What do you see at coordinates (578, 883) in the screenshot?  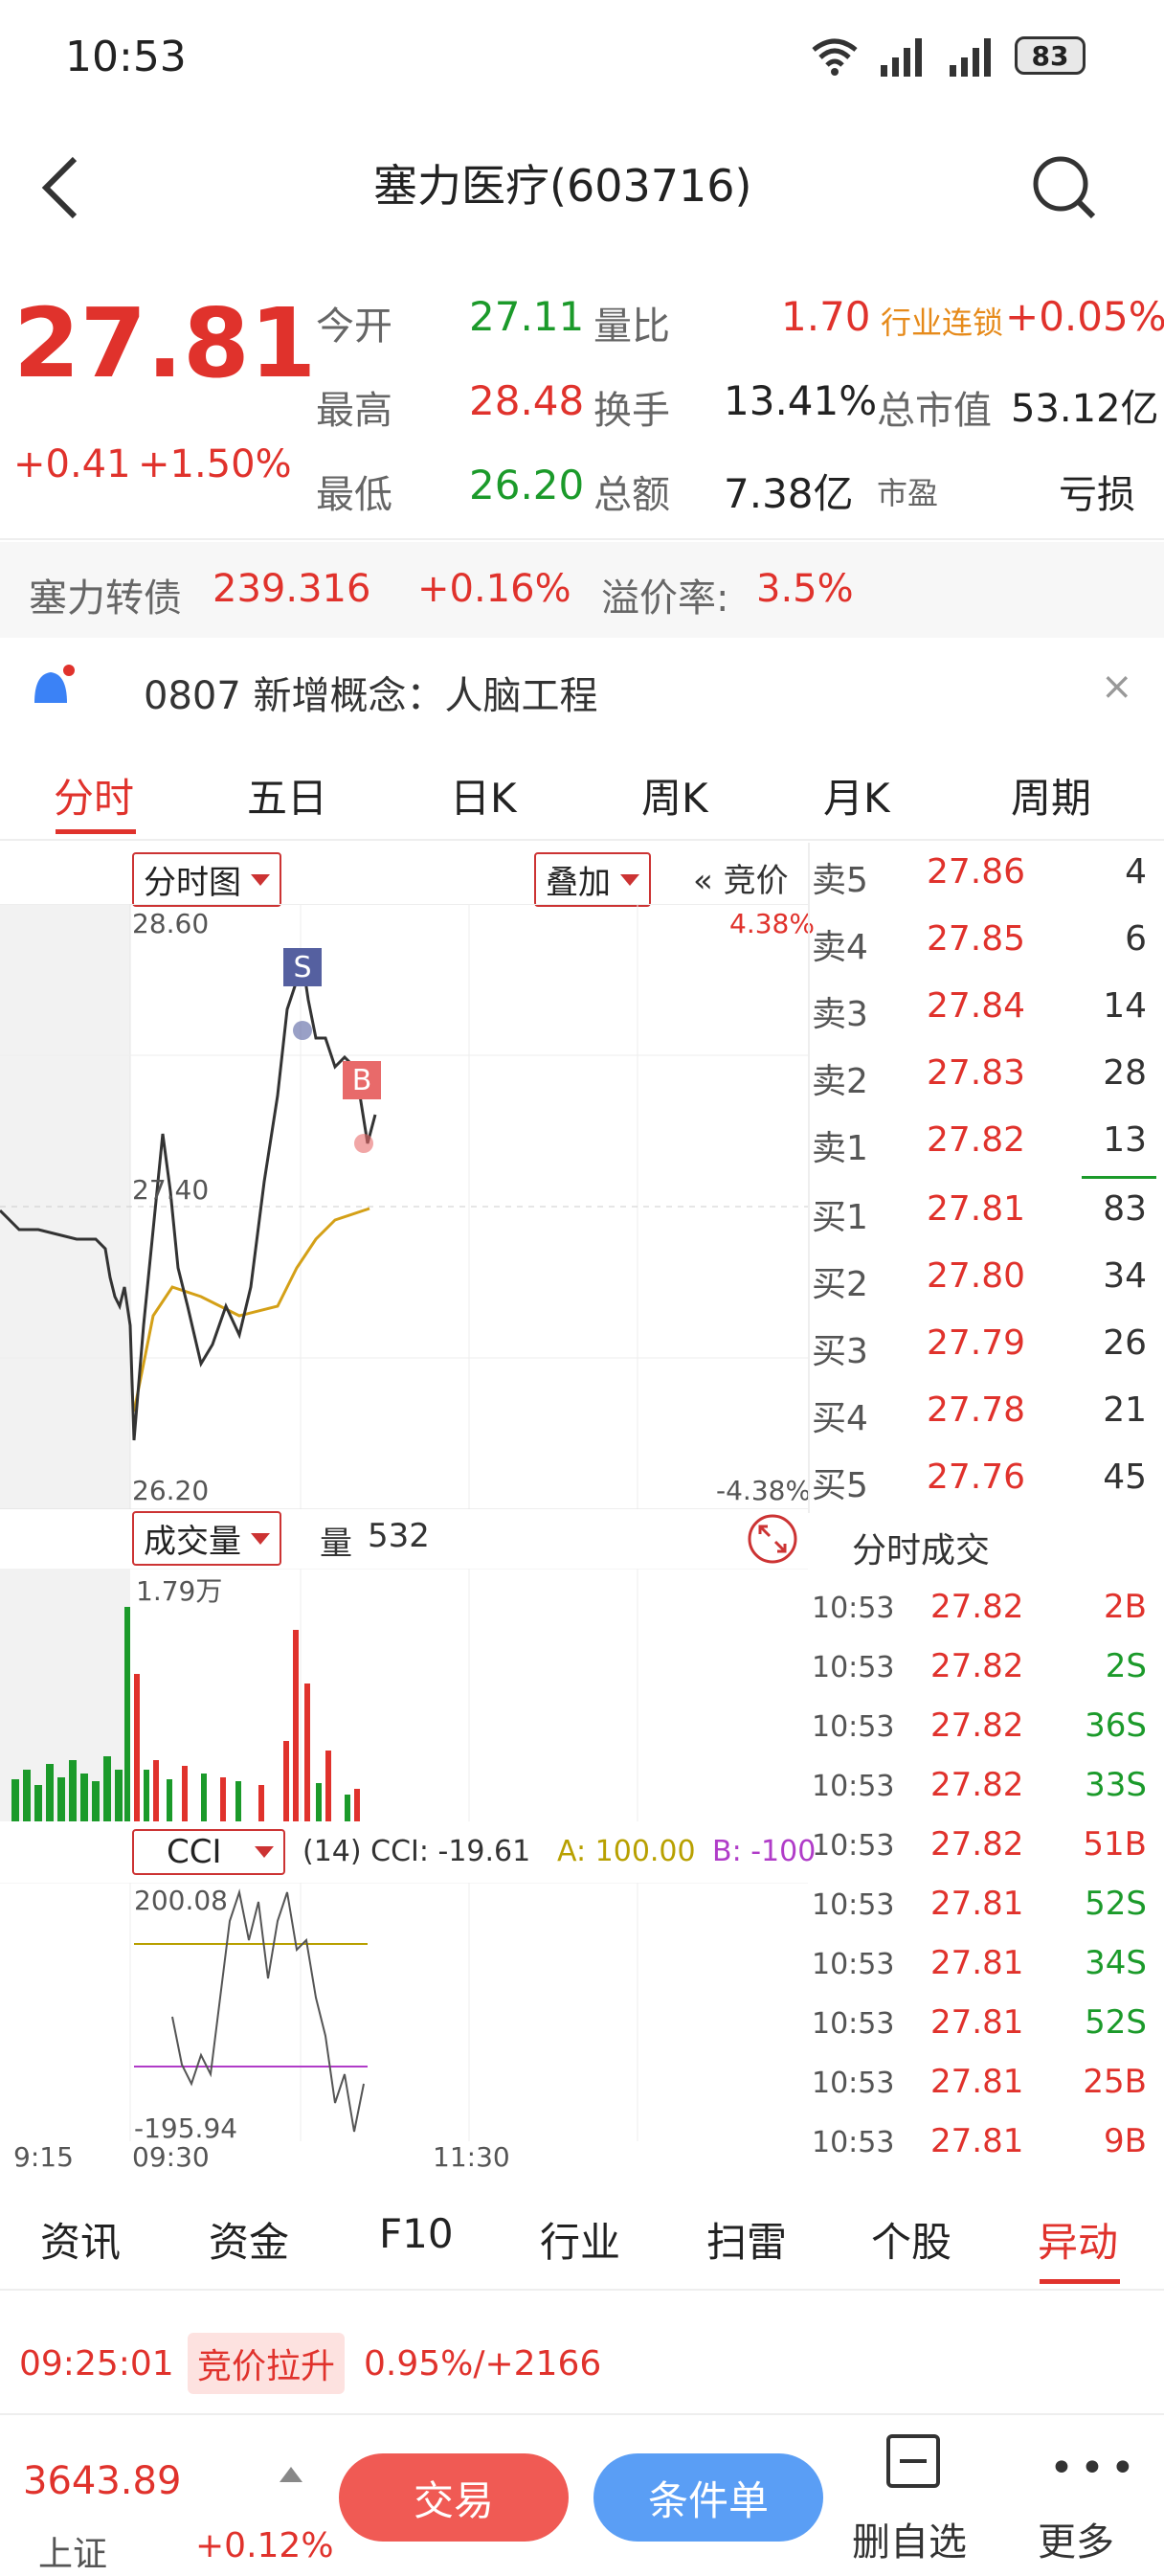 I see `overlay-label: 叠加` at bounding box center [578, 883].